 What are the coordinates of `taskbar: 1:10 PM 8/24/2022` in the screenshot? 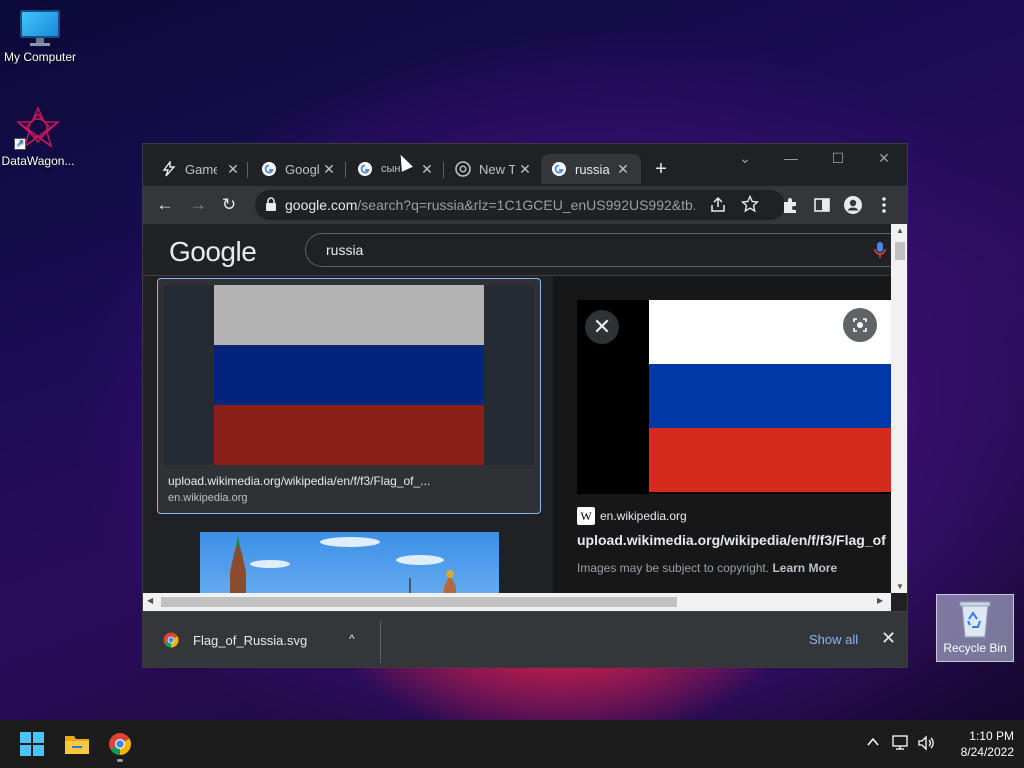 It's located at (512, 744).